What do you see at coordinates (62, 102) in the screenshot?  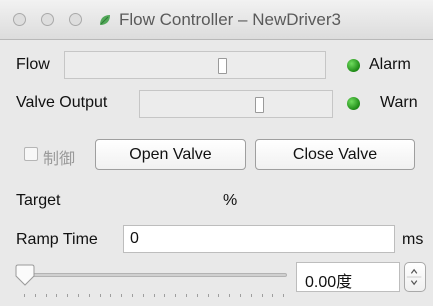 I see `valve-output-label: Valve Output` at bounding box center [62, 102].